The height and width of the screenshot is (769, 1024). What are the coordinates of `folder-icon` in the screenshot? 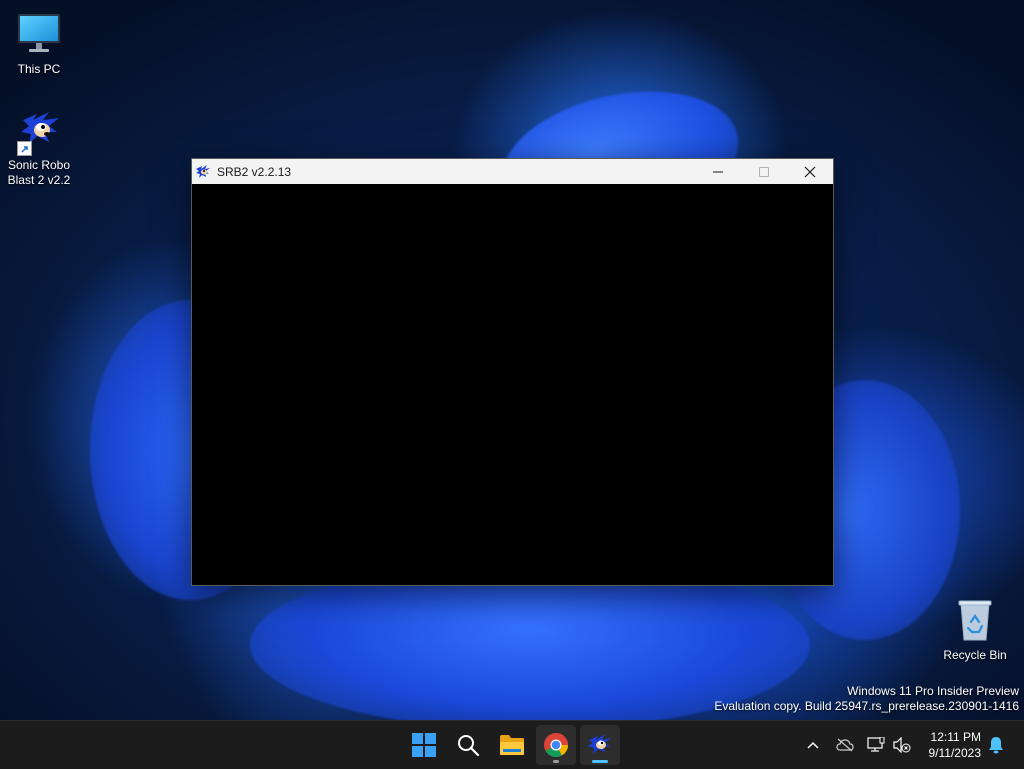 It's located at (512, 745).